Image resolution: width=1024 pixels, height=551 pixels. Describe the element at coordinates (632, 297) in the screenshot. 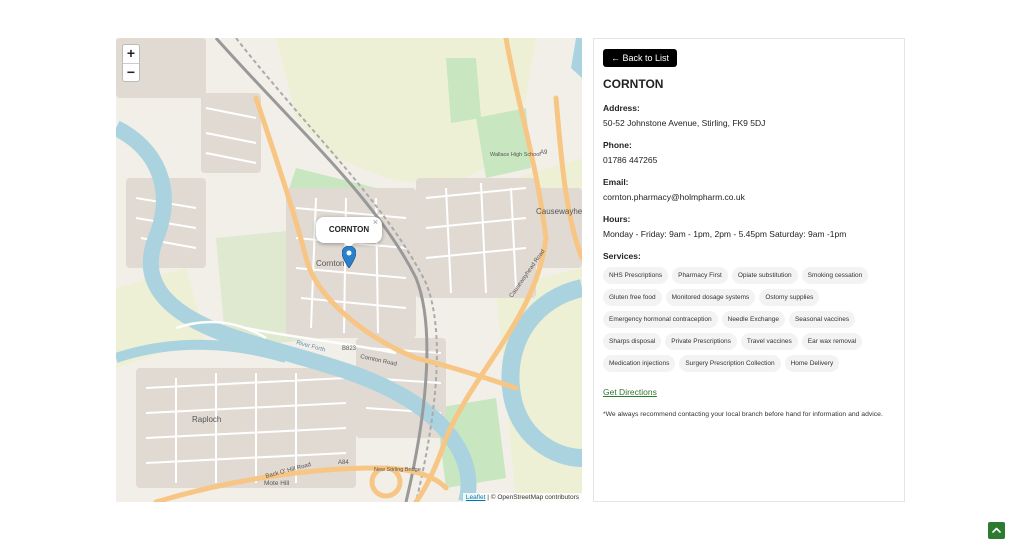

I see `service-chip: Gluten free food` at that location.